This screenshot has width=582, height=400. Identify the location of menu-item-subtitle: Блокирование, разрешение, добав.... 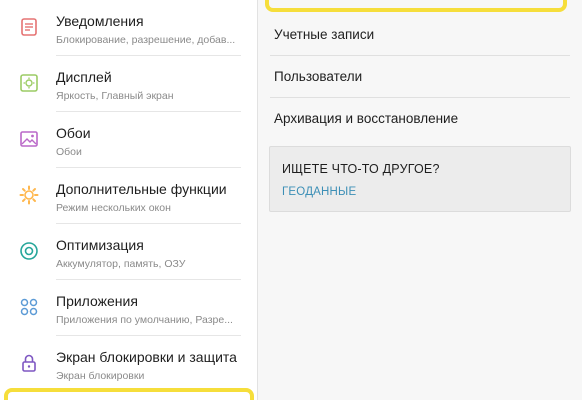
(146, 40).